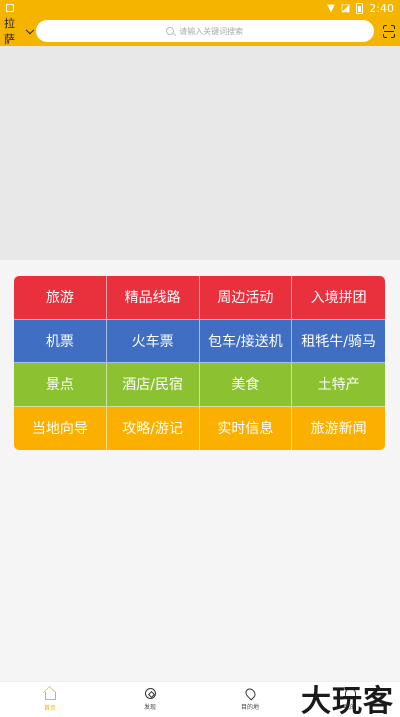  Describe the element at coordinates (60, 428) in the screenshot. I see `grid-item-local-guide: 当地向导` at that location.